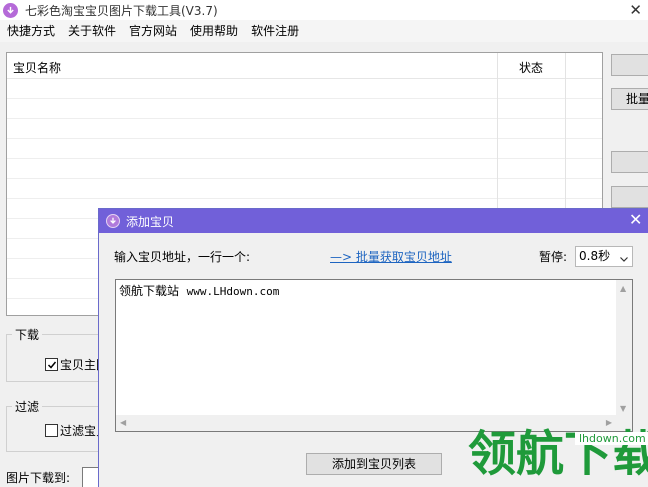 The image size is (648, 487). I want to click on dialog-title: 添加宝贝, so click(150, 221).